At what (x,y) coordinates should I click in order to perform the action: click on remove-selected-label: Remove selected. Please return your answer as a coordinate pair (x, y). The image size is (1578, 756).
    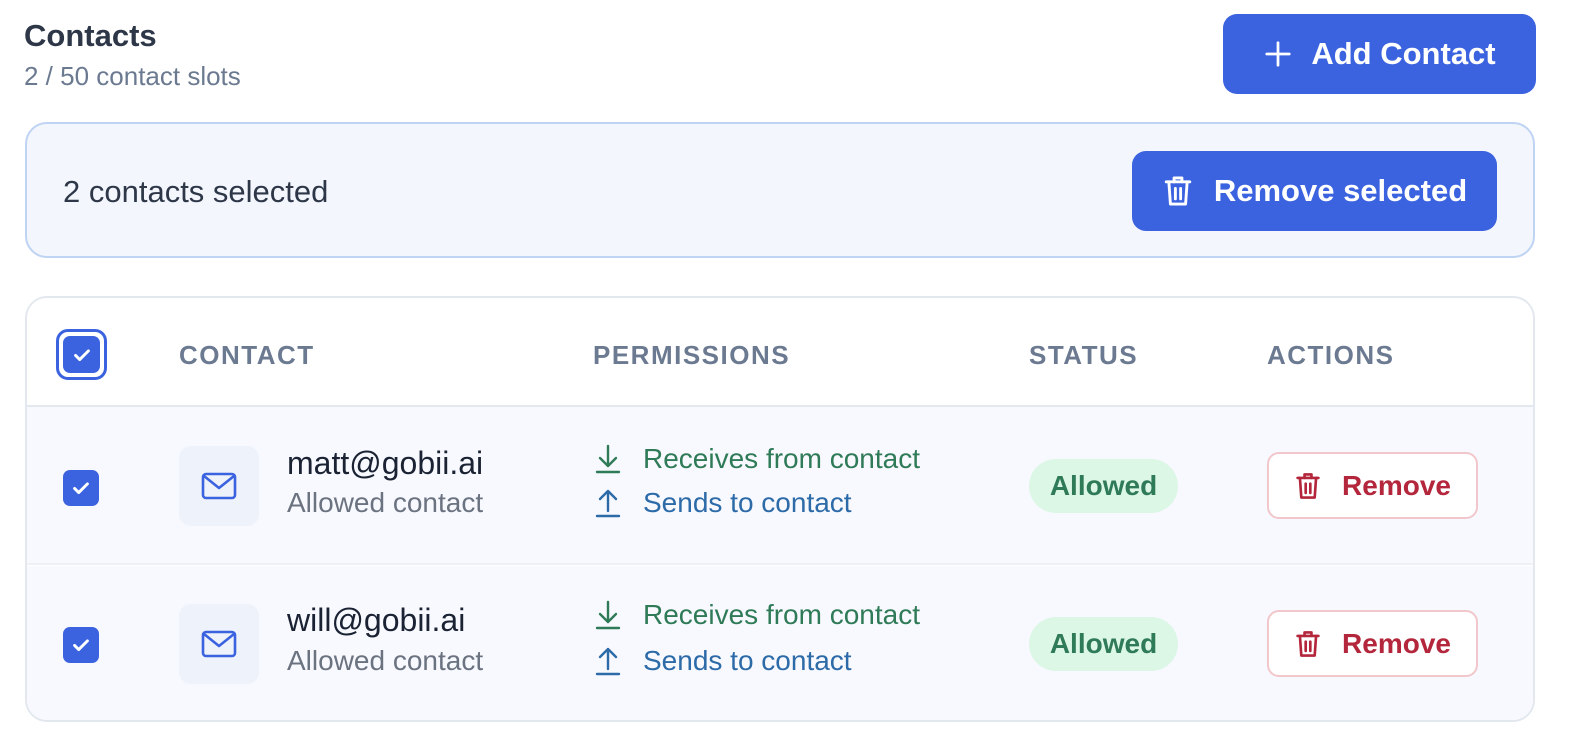
    Looking at the image, I should click on (1340, 190).